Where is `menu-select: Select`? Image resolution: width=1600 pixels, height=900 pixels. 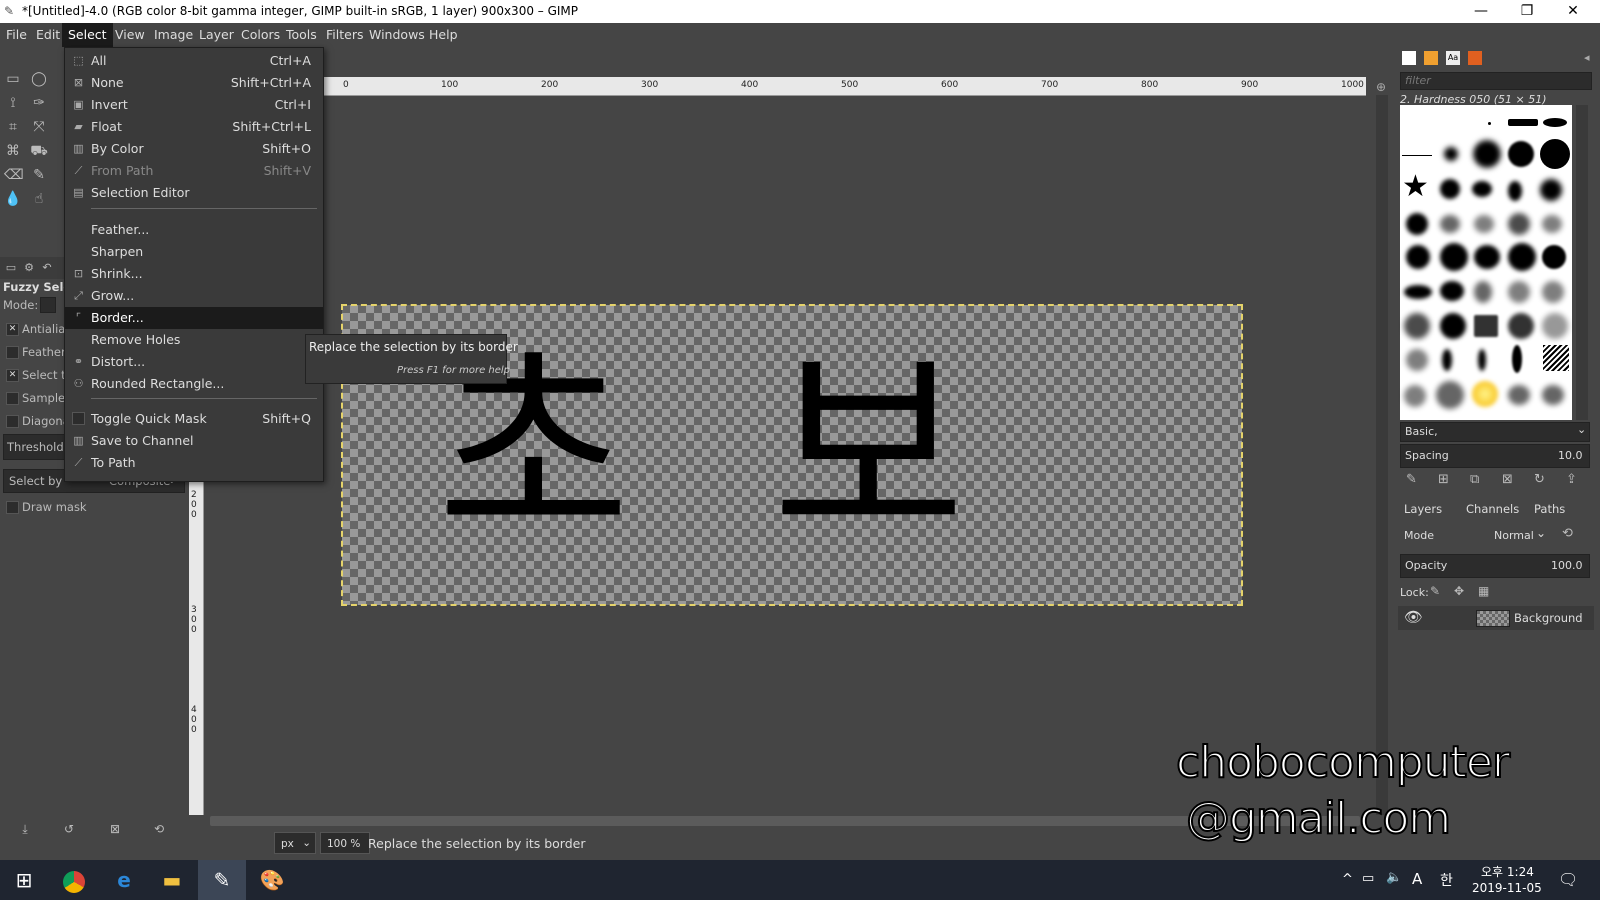 menu-select: Select is located at coordinates (87, 35).